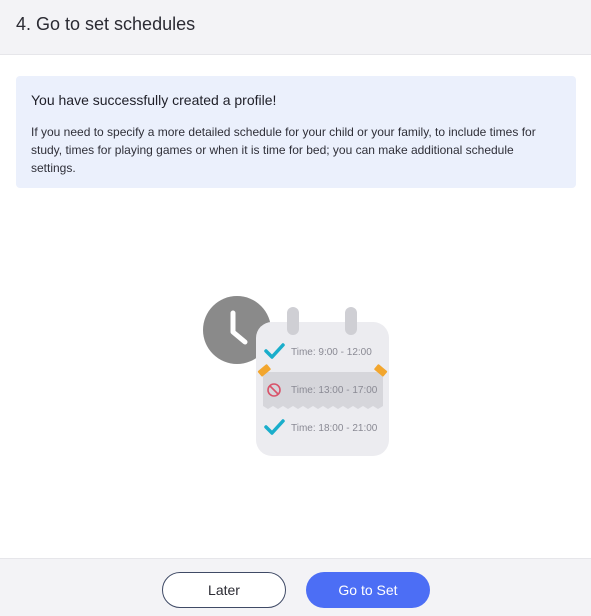 The width and height of the screenshot is (591, 616). I want to click on dialog-header: 4. Go to set schedules, so click(295, 27).